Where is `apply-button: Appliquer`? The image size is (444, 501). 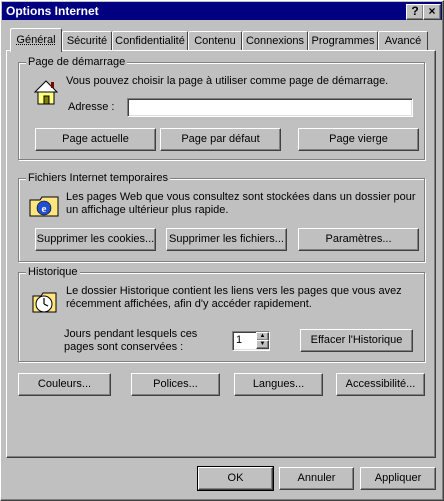 apply-button: Appliquer is located at coordinates (398, 478).